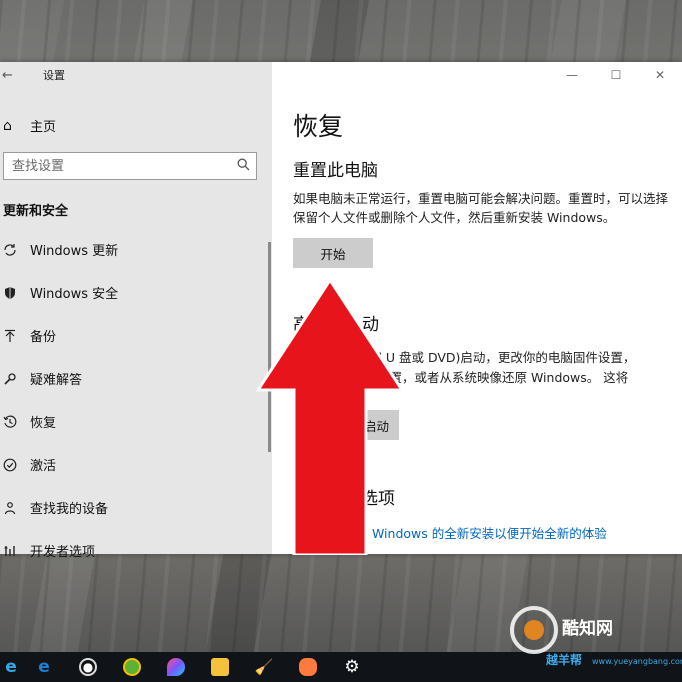 Image resolution: width=682 pixels, height=682 pixels. What do you see at coordinates (43, 127) in the screenshot?
I see `home-label: 主页` at bounding box center [43, 127].